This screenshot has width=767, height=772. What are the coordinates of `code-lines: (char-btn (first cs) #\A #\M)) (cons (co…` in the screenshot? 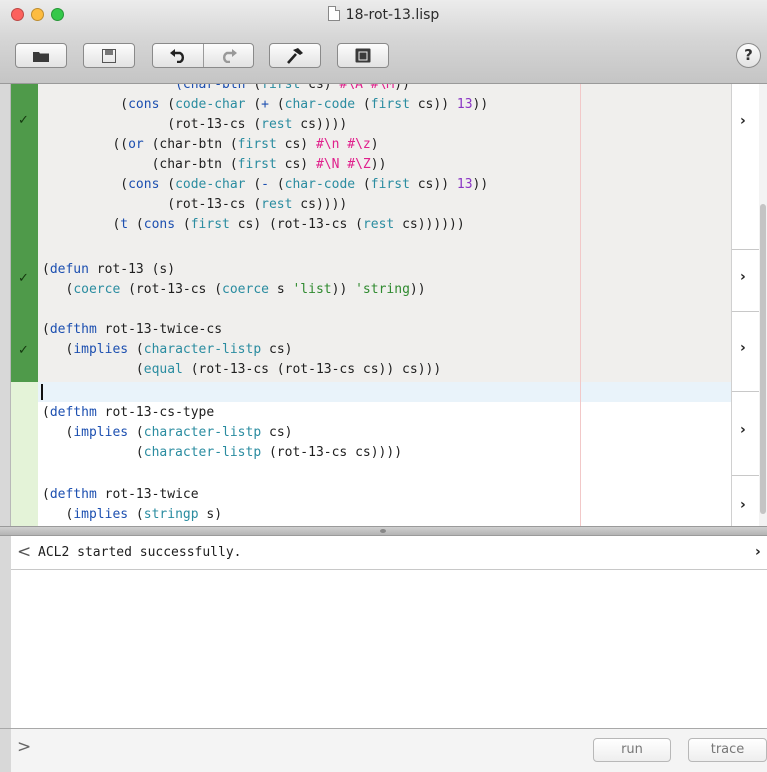 It's located at (265, 159).